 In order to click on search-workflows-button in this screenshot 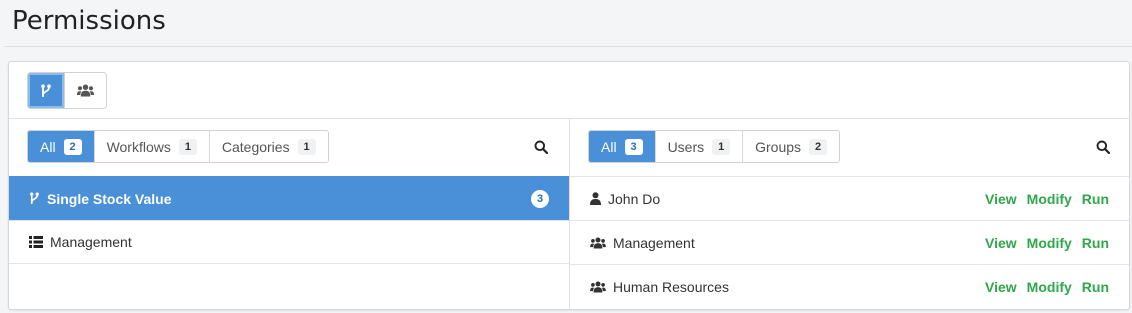, I will do `click(541, 147)`.